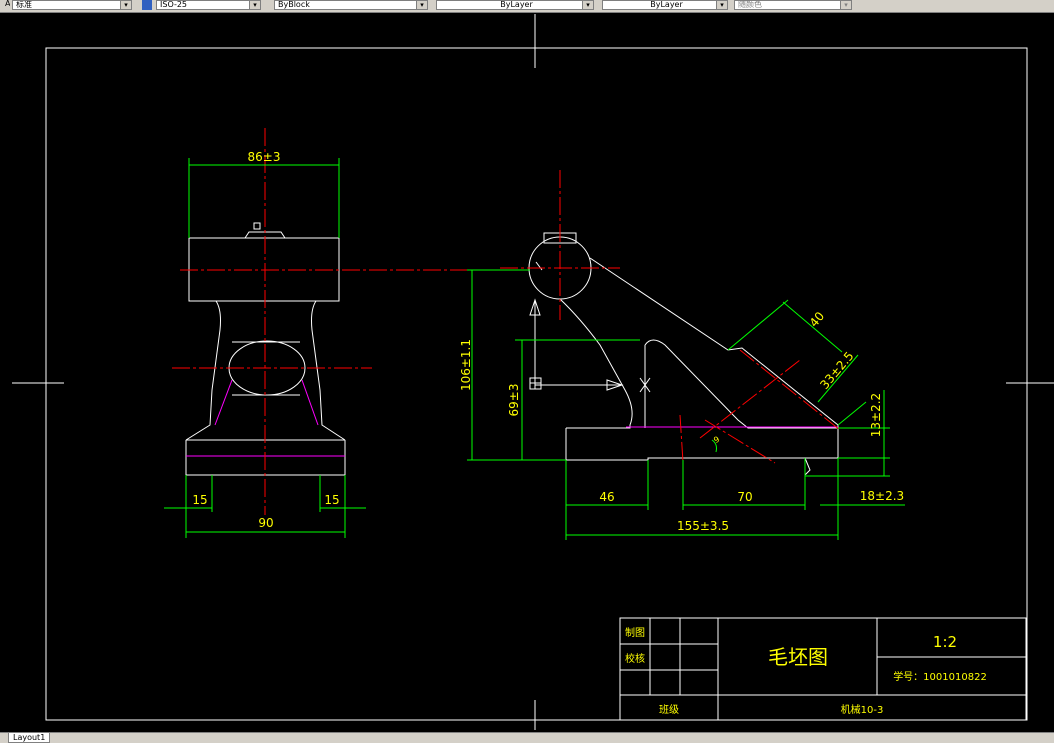  Describe the element at coordinates (265, 523) in the screenshot. I see `dim-90: 90` at that location.